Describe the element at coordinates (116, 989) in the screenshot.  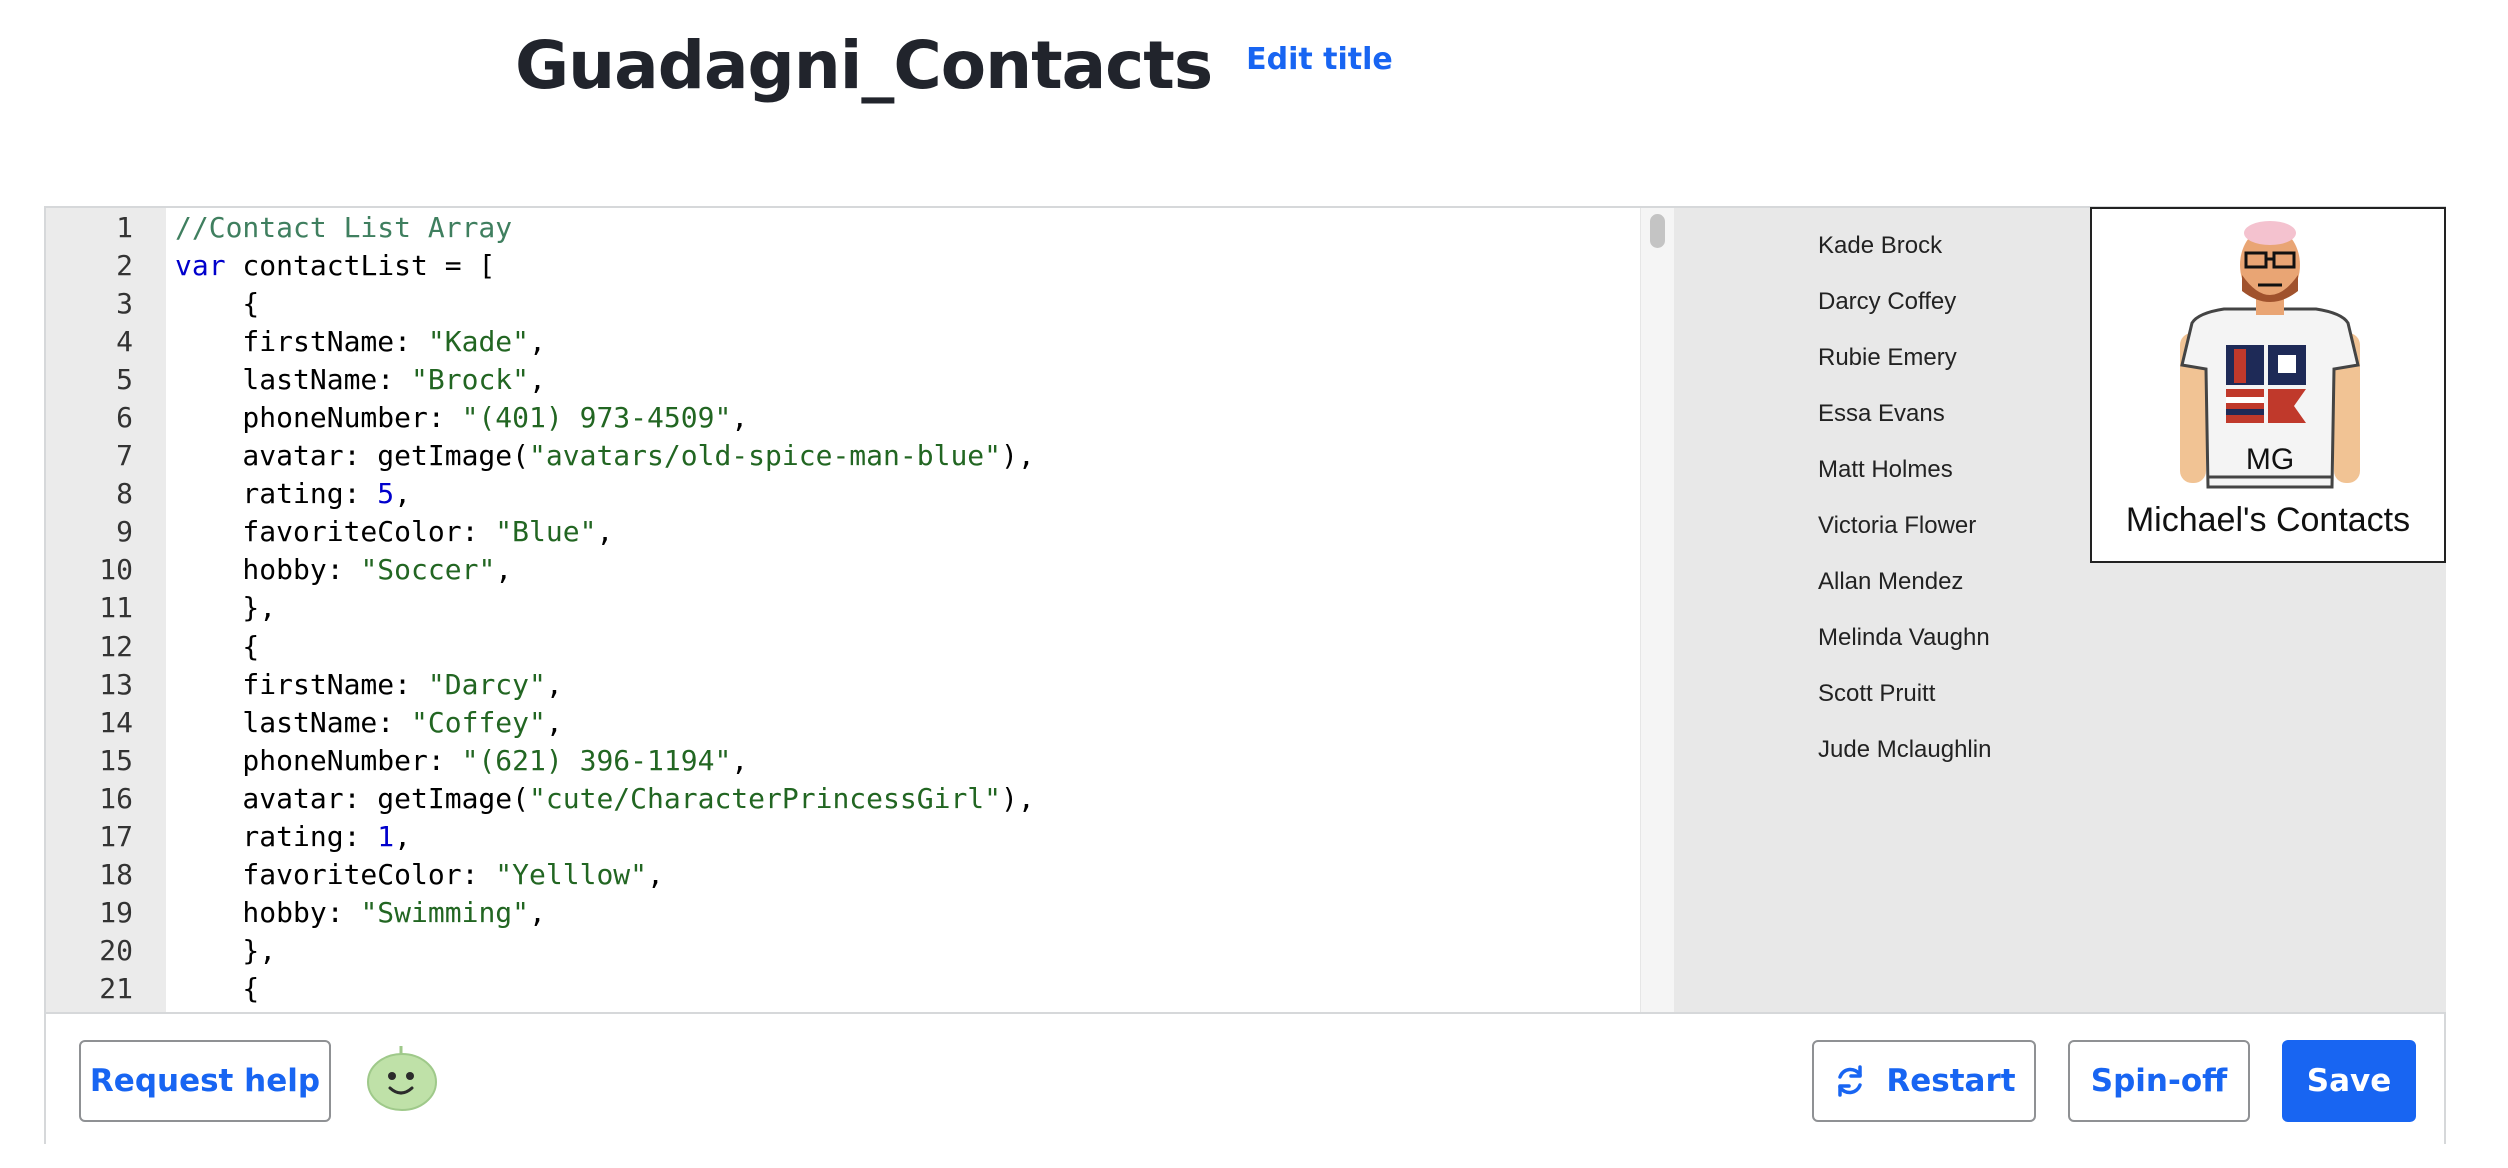
I see `line-number: 21` at that location.